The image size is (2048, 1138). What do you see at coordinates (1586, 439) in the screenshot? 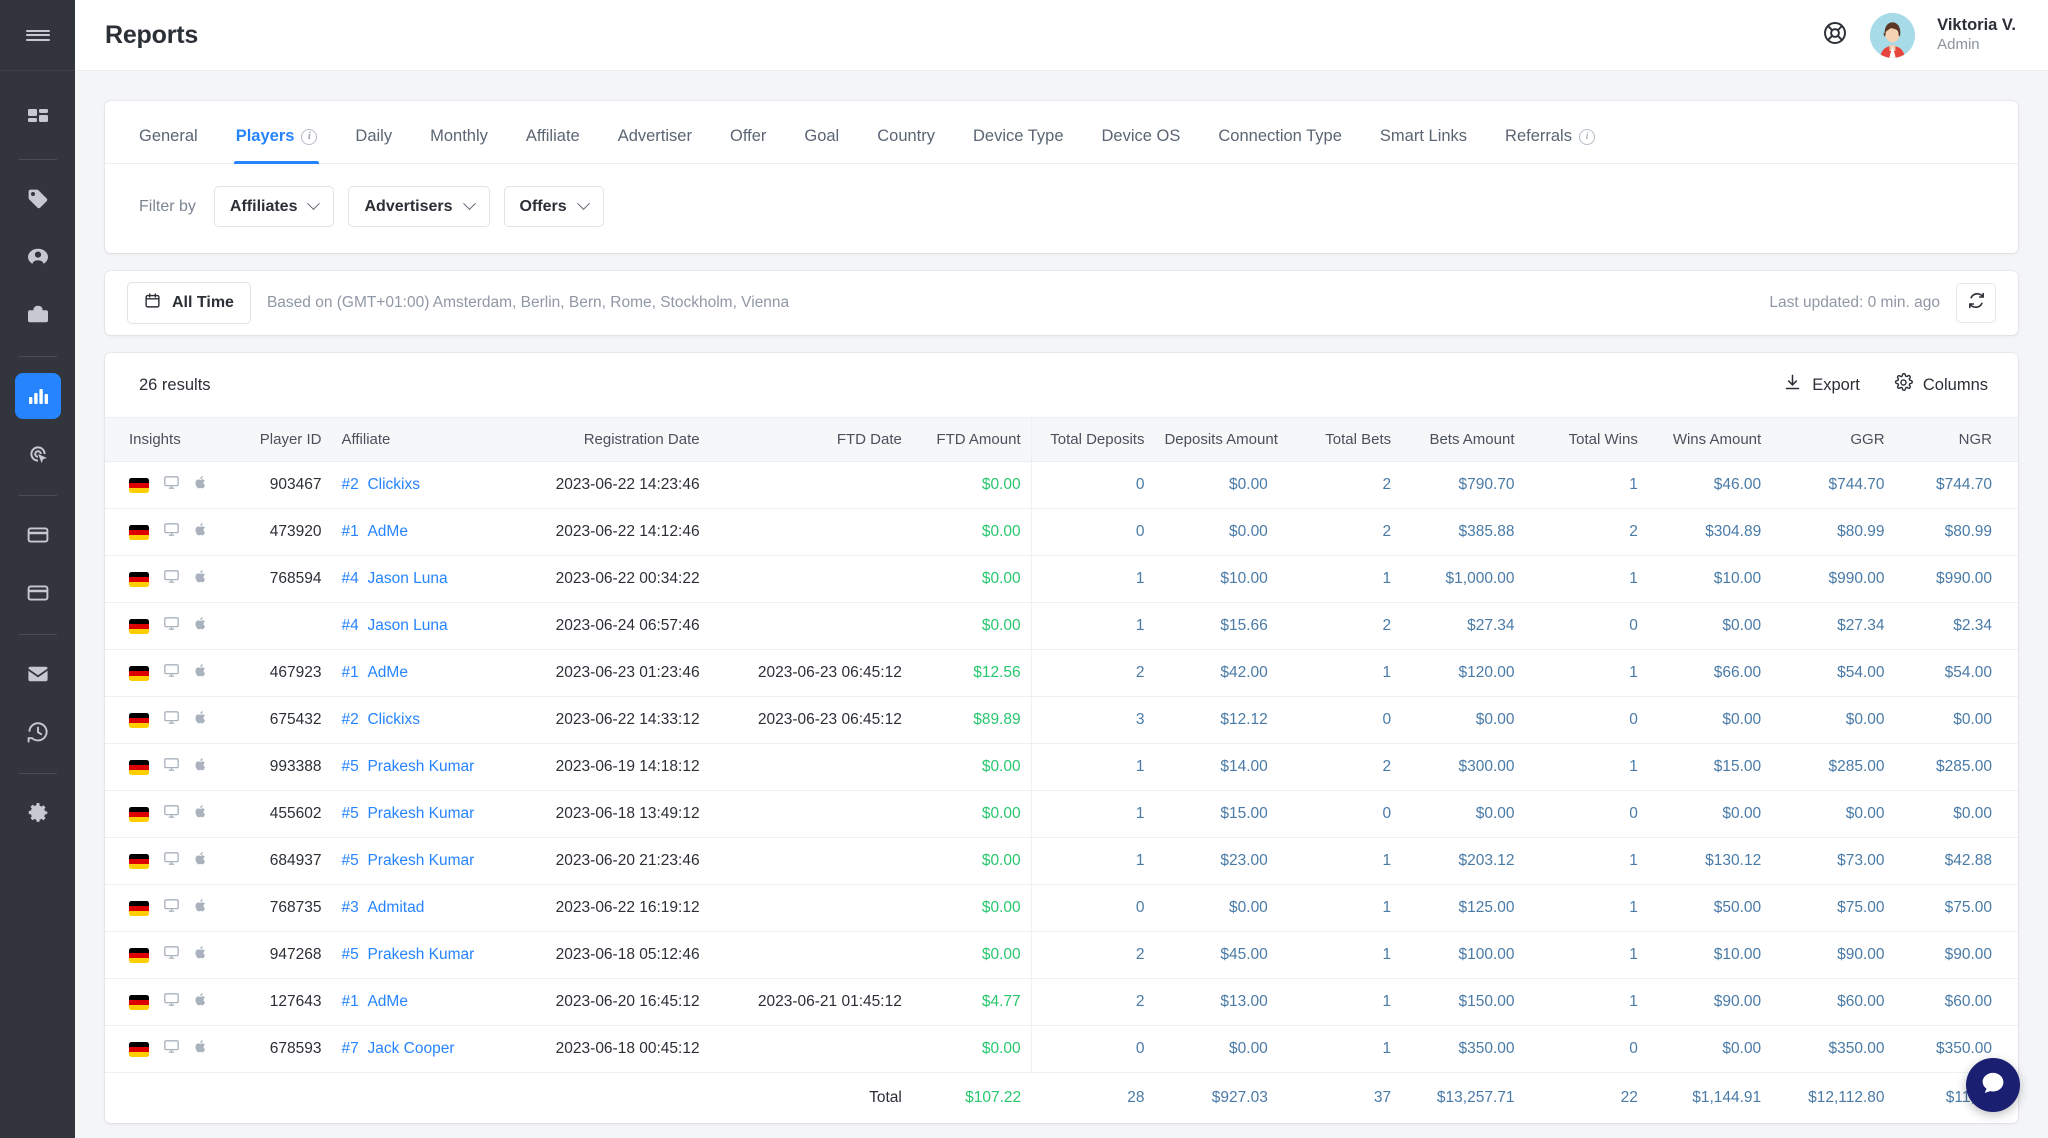
I see `column-header-total-wins: Total Wins` at bounding box center [1586, 439].